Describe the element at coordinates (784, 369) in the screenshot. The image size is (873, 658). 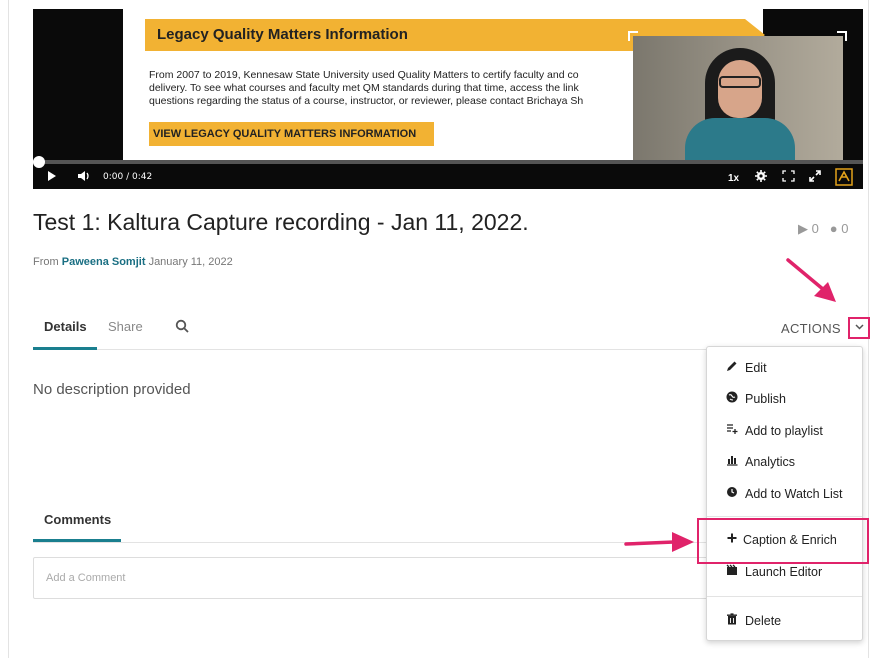
I see `menu-item-edit: Edit` at that location.